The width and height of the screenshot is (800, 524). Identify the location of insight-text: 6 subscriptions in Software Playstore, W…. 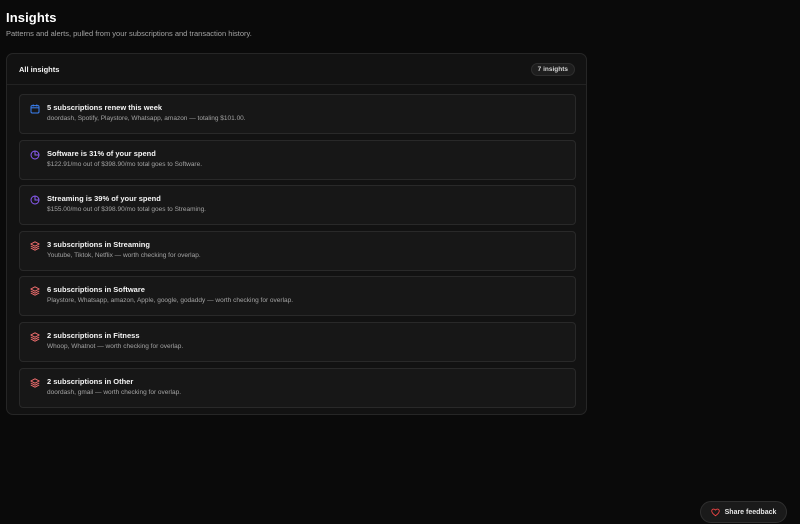
(170, 295).